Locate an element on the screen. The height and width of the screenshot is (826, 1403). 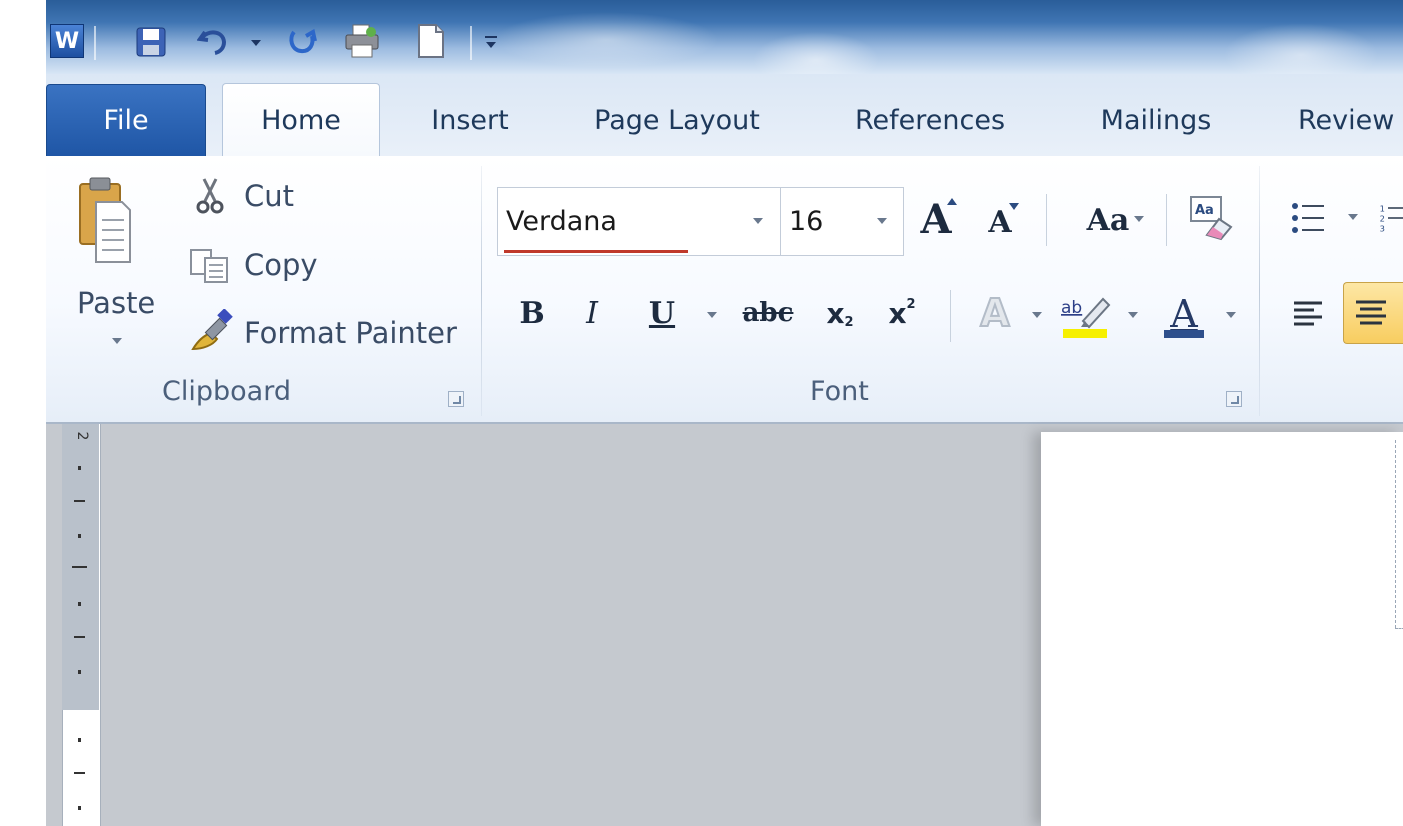
align-center-button is located at coordinates (1373, 313).